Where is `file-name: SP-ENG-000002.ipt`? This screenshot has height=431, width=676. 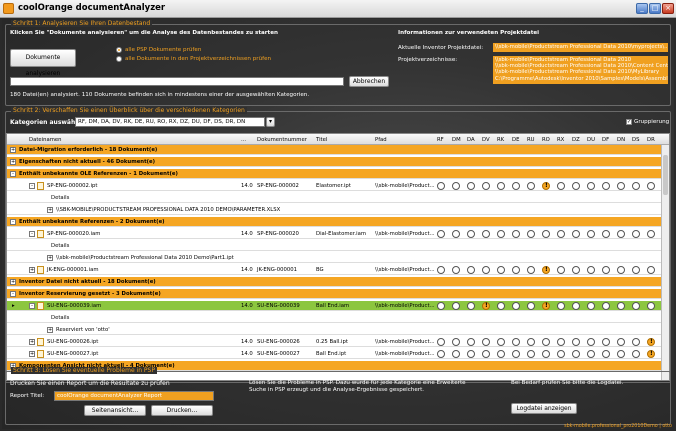 file-name: SP-ENG-000002.ipt is located at coordinates (72, 186).